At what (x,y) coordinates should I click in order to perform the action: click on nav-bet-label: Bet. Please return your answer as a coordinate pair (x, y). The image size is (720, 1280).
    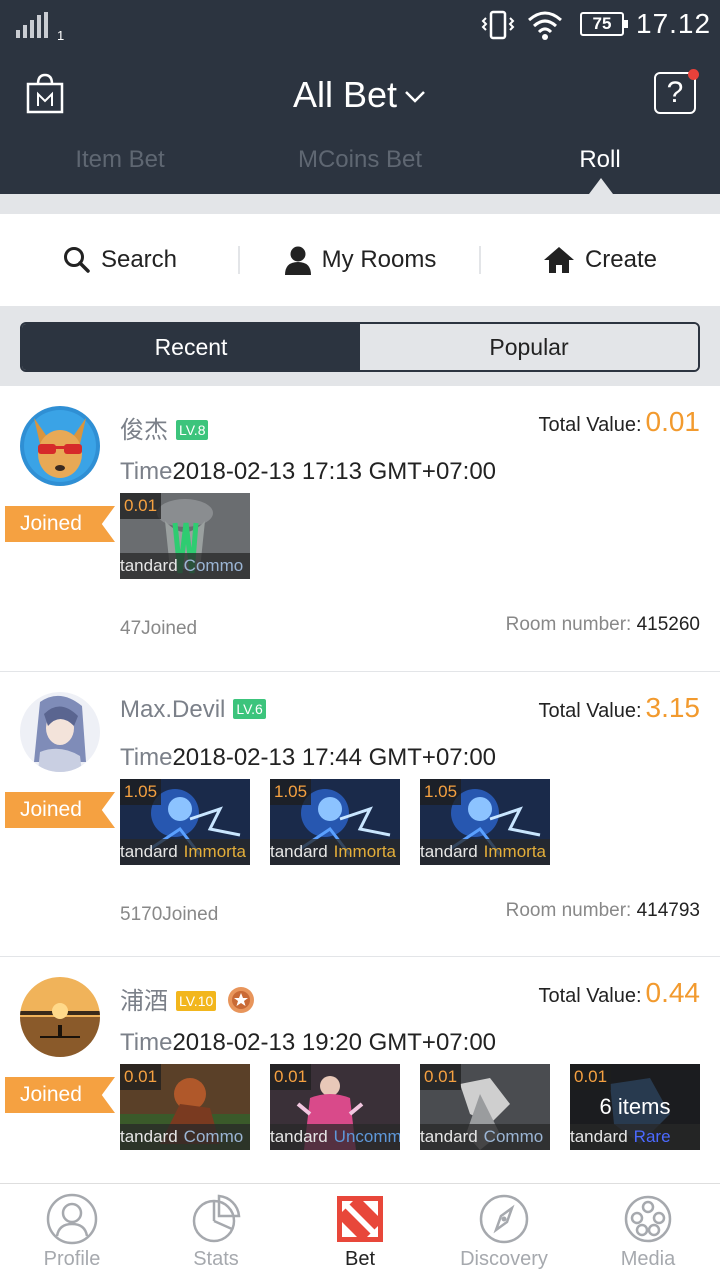
    Looking at the image, I should click on (360, 1259).